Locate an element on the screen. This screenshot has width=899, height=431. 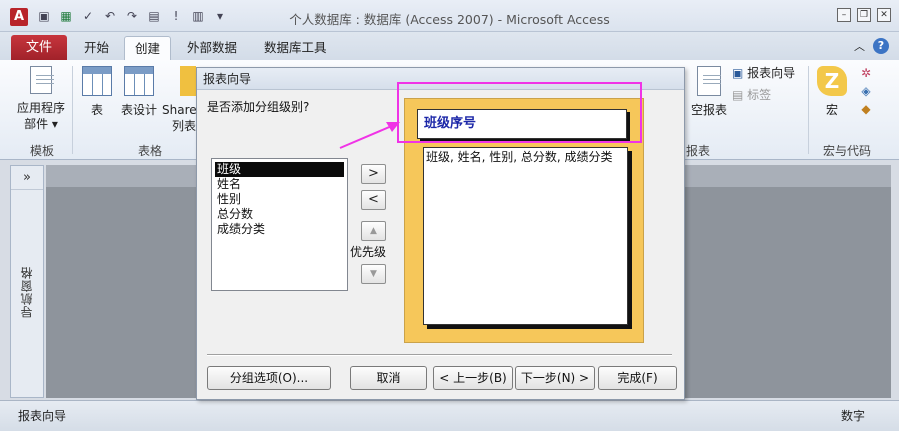
priority-label: 优先级 is located at coordinates (368, 252).